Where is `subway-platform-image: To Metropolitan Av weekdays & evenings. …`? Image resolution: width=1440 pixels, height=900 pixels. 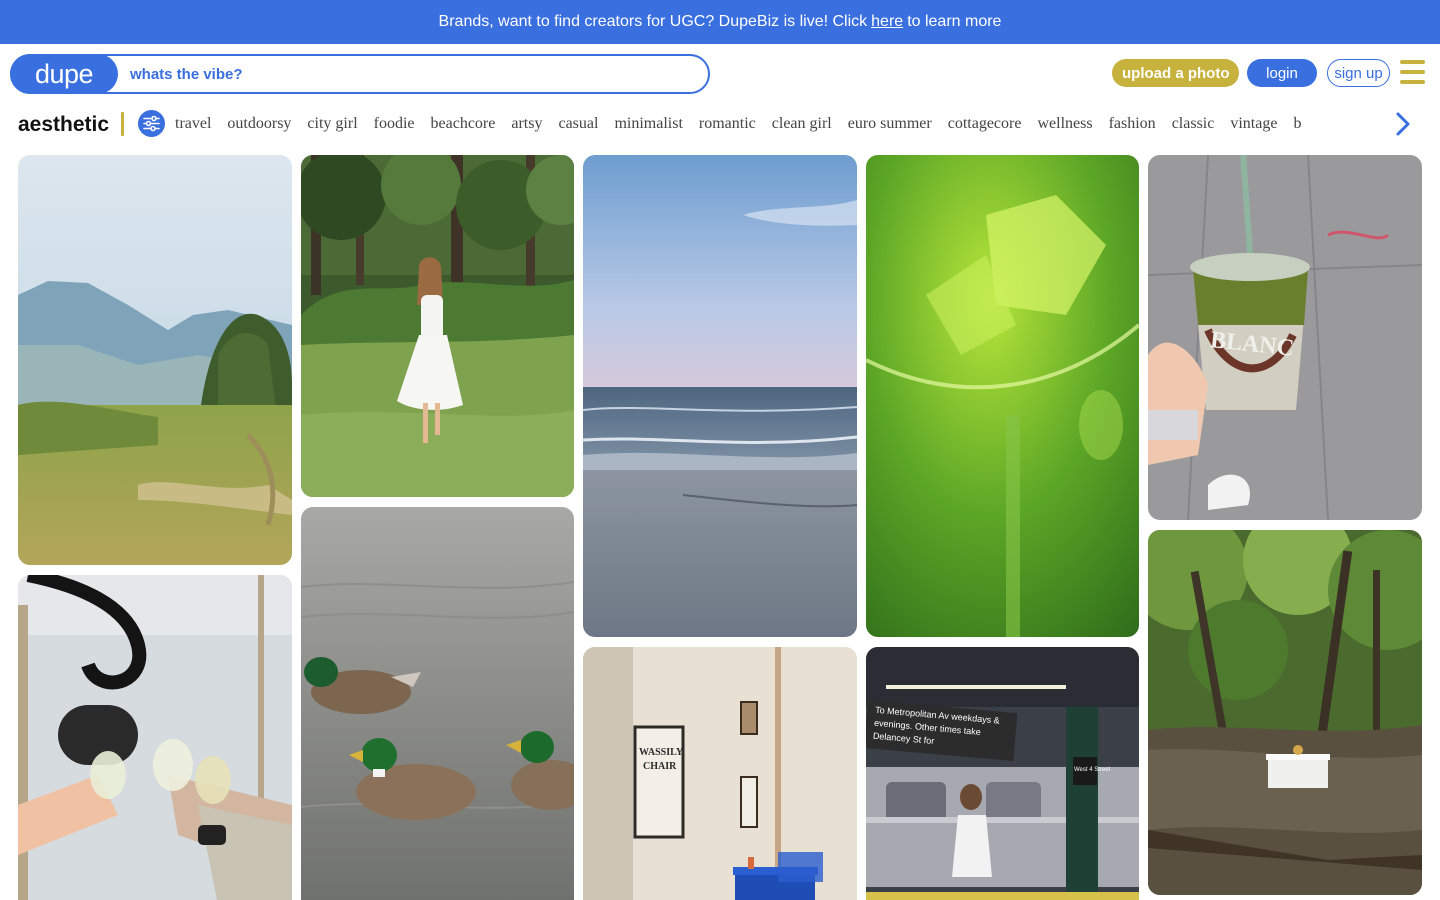
subway-platform-image: To Metropolitan Av weekdays & evenings. … is located at coordinates (1002, 773).